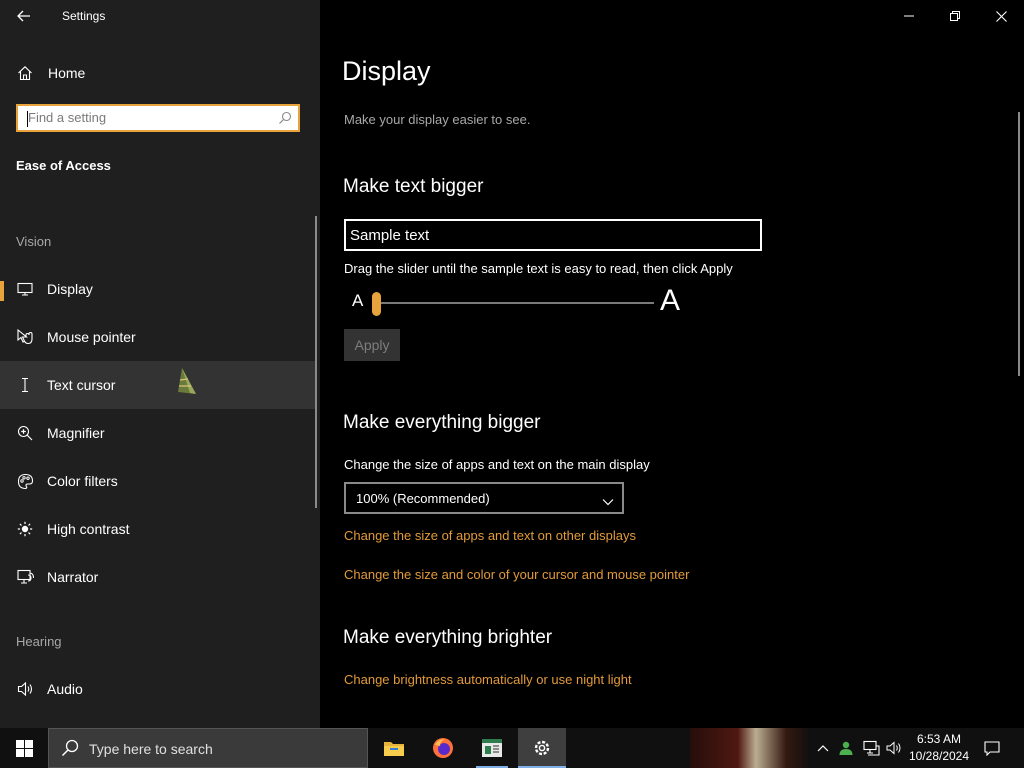 This screenshot has height=768, width=1024. Describe the element at coordinates (187, 381) in the screenshot. I see `mouse-cursor-icon` at that location.